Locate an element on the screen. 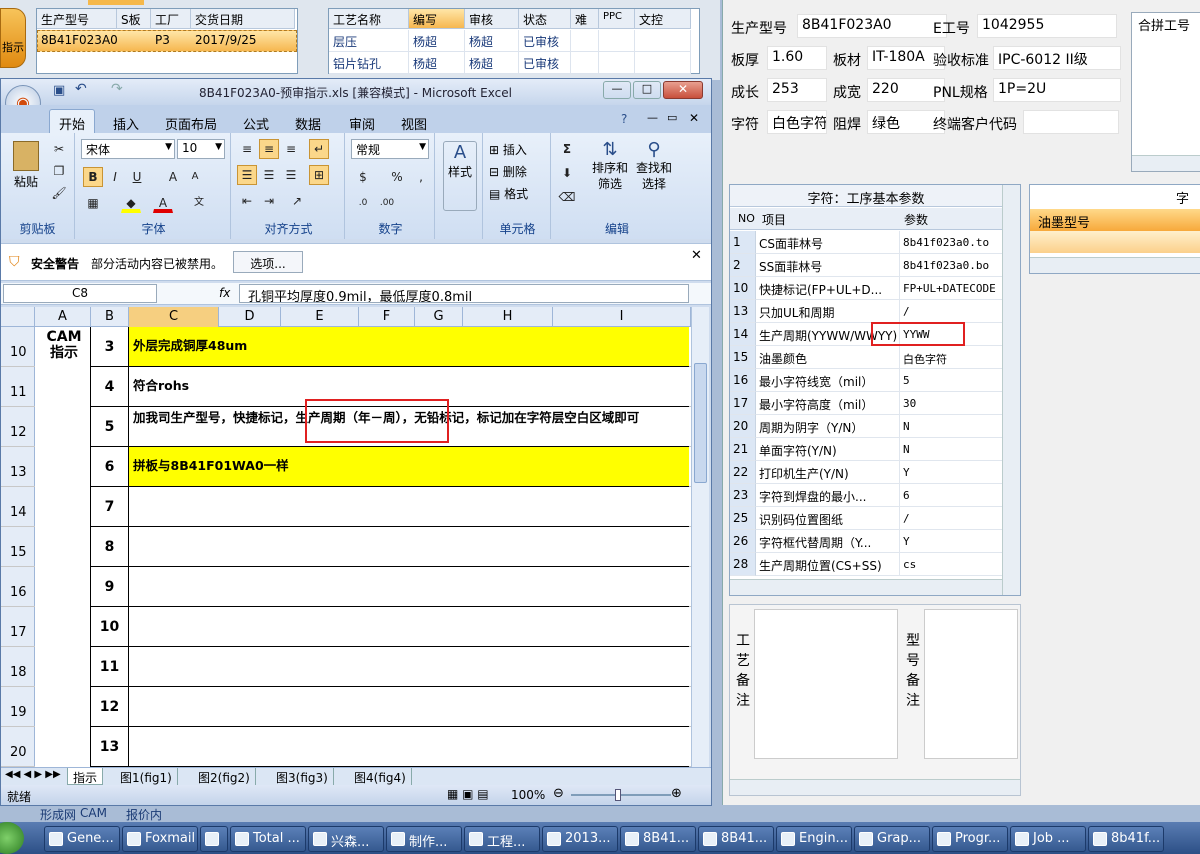 The height and width of the screenshot is (854, 1200). field-value: 253 is located at coordinates (797, 90).